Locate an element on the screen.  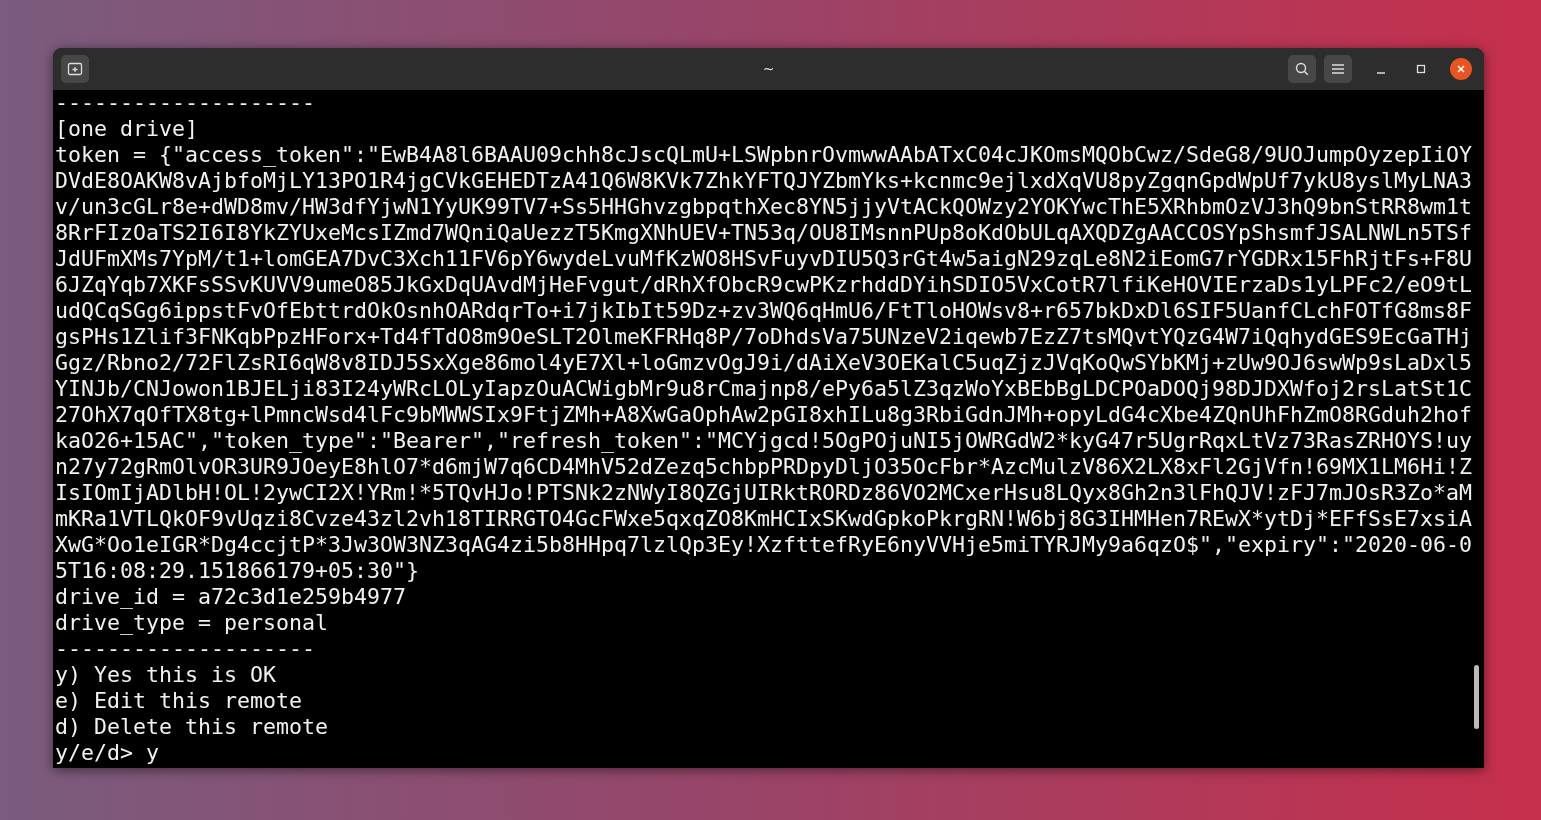
terminal-line: n27y72gRmOlvOR3UR9JOeyE8hlO7*d6mjW7q6CD4MhV52dZezq5chbpPRDpyDljO35OcFbr*AzcMulzV86X2LX8xFl2GjVfn!69MX1LM6Hi!Z is located at coordinates (764, 467).